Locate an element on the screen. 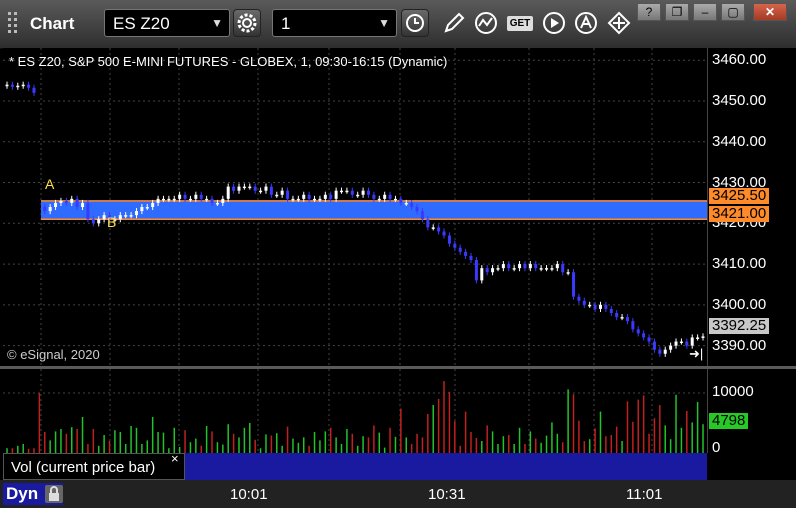 This screenshot has width=796, height=508. play-button is located at coordinates (554, 23).